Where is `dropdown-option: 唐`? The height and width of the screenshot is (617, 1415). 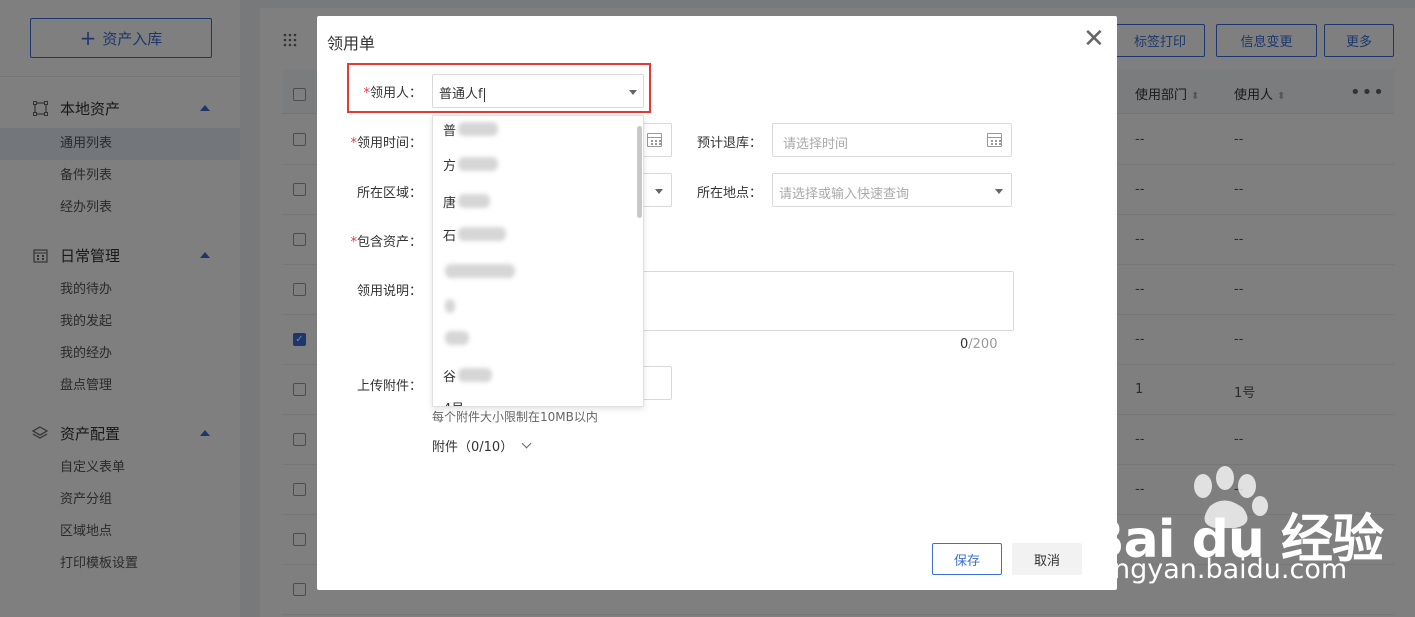 dropdown-option: 唐 is located at coordinates (467, 201).